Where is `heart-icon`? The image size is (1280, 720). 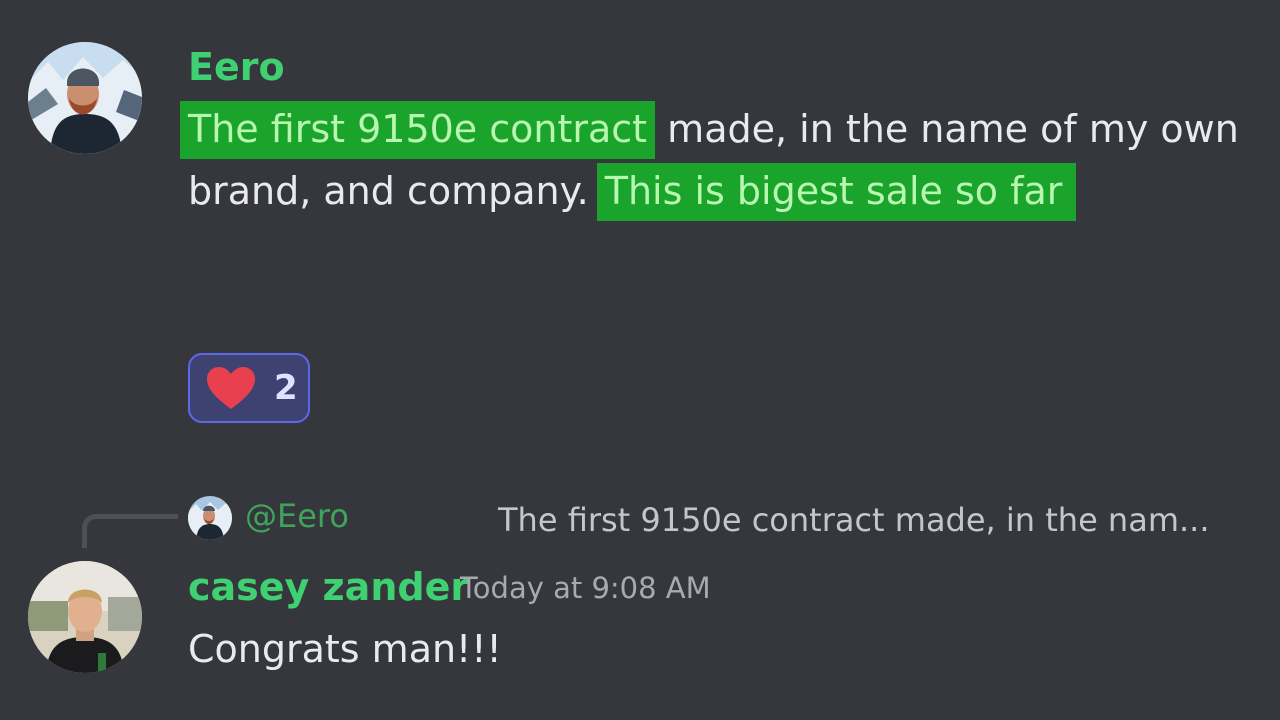
heart-icon is located at coordinates (231, 388).